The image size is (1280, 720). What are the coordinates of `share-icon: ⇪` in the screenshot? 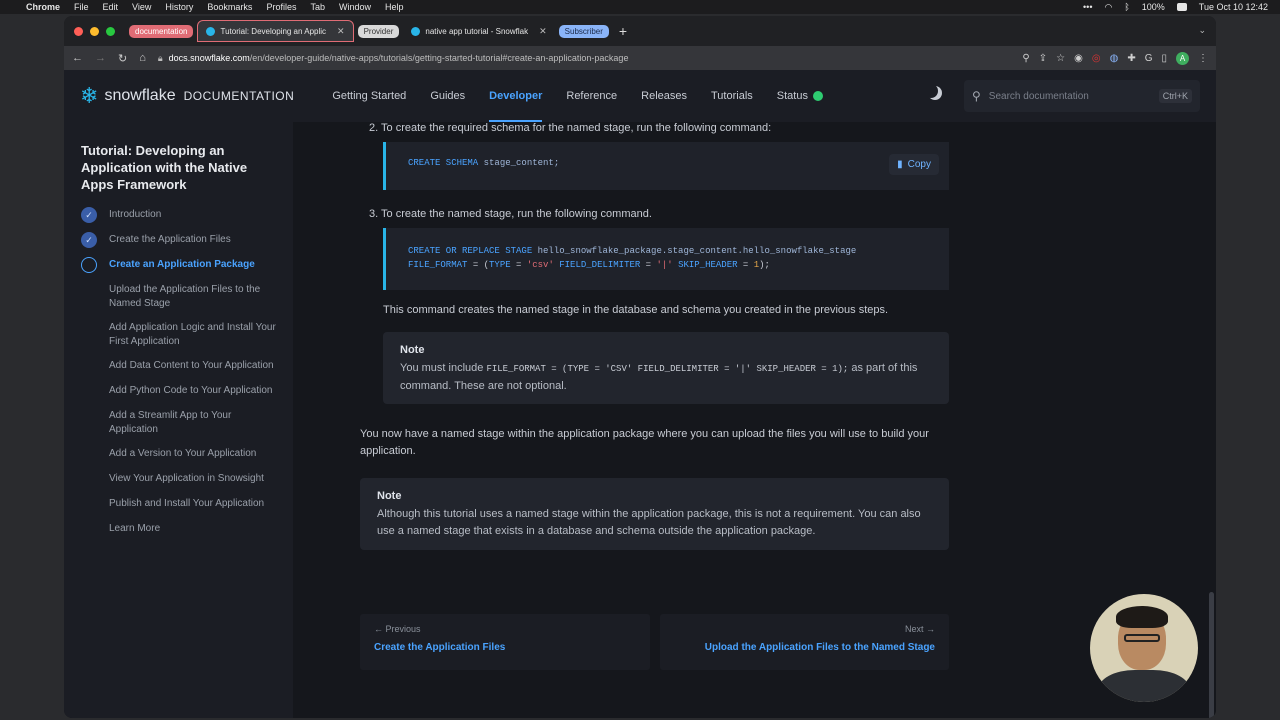 It's located at (1043, 58).